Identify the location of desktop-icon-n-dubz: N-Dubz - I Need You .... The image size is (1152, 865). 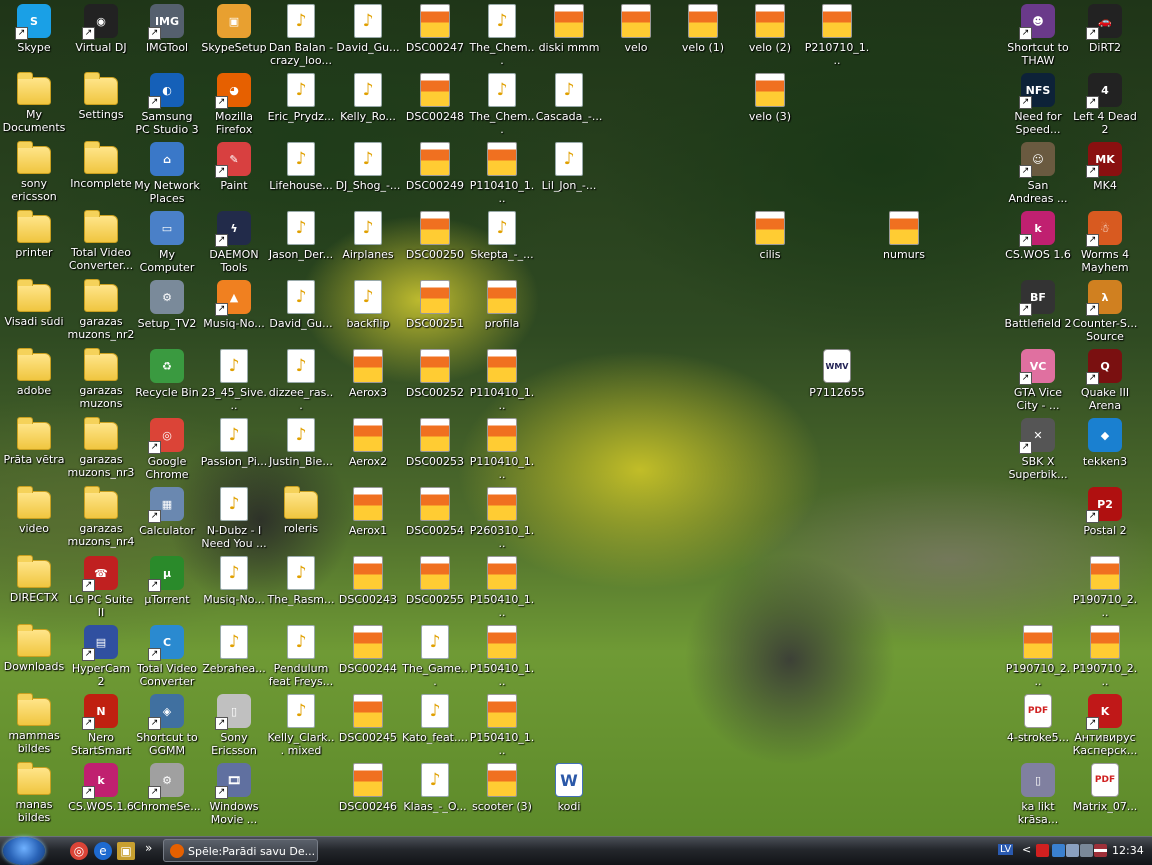
(234, 518).